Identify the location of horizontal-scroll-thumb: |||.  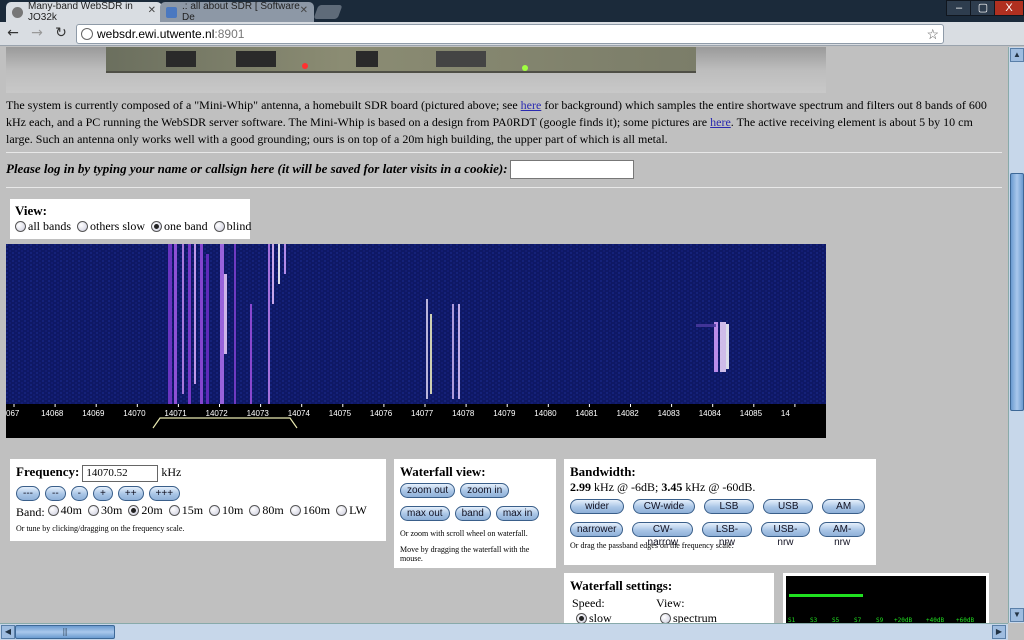
(65, 632).